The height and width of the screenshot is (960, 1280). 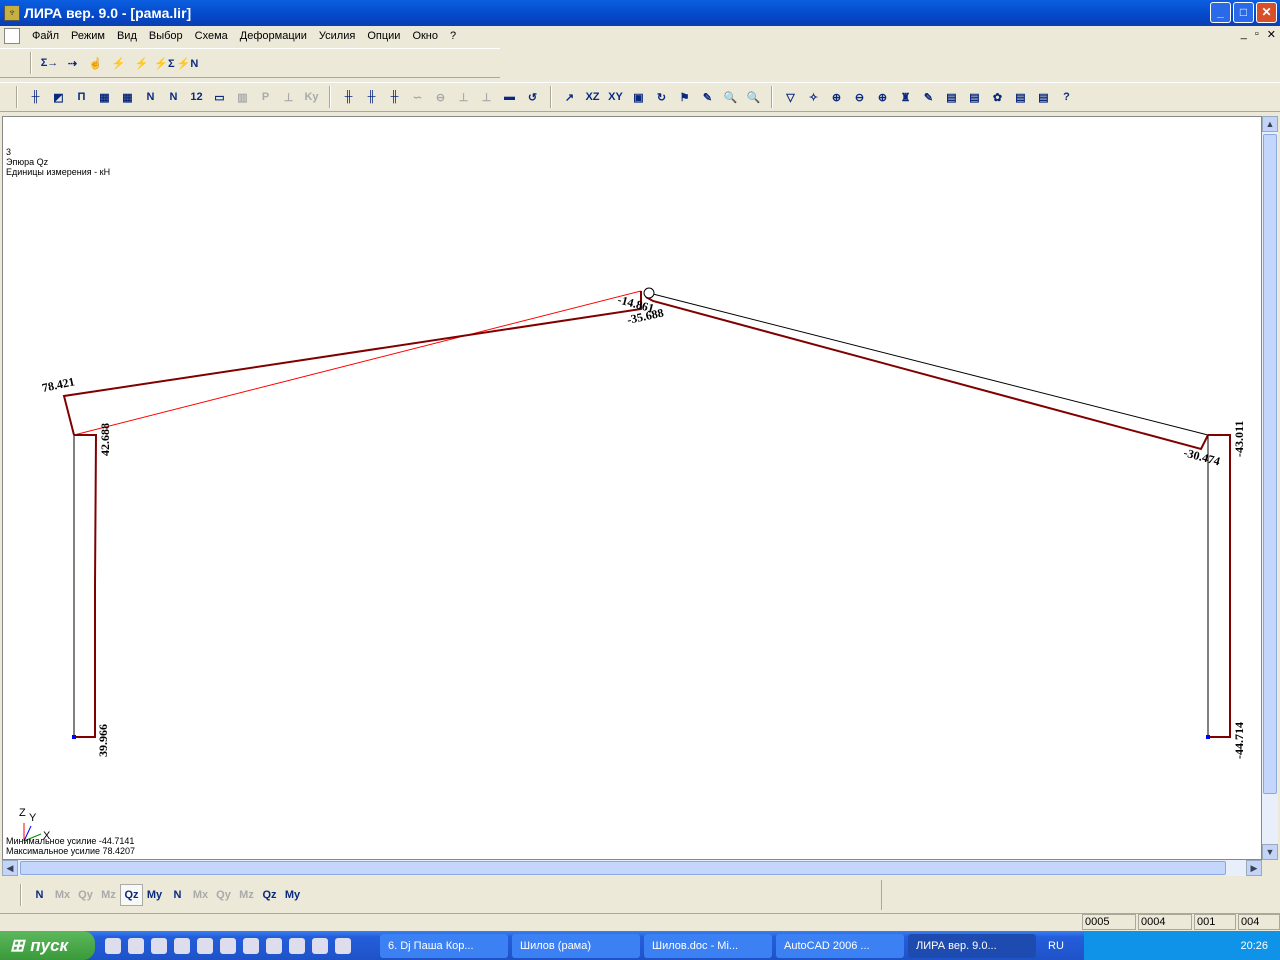 I want to click on horizontal-scrollbar: ◀ ▶, so click(x=632, y=868).